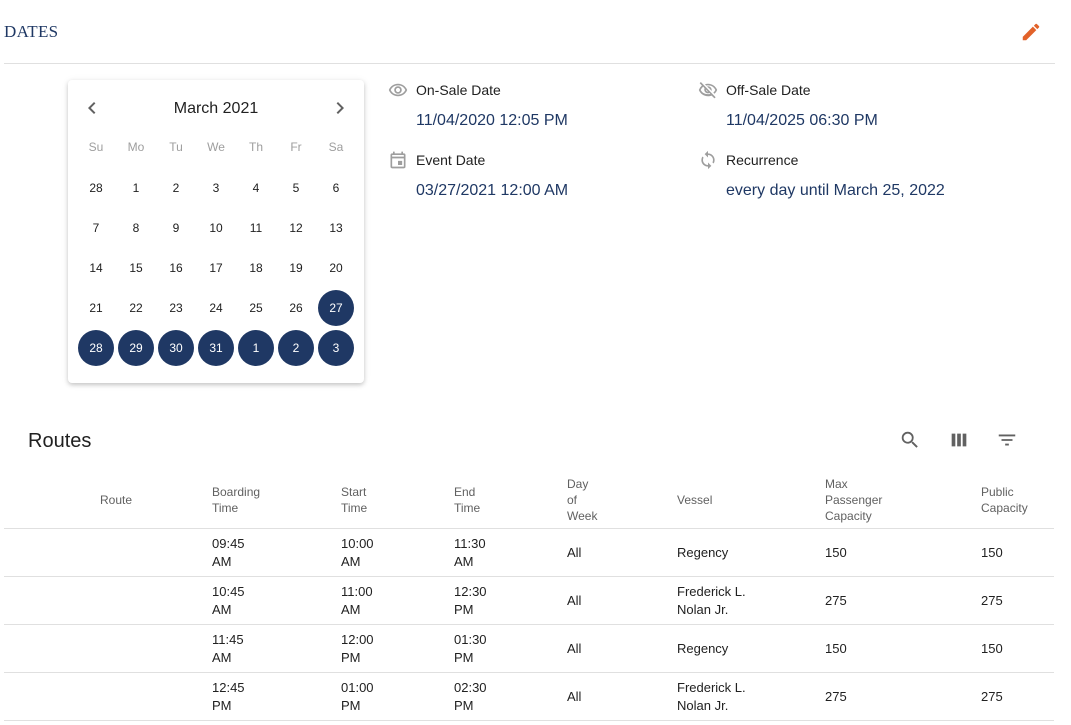 The image size is (1071, 725). I want to click on calendar-weekday-header: Su Mo Tu We Th Fr Sa, so click(216, 147).